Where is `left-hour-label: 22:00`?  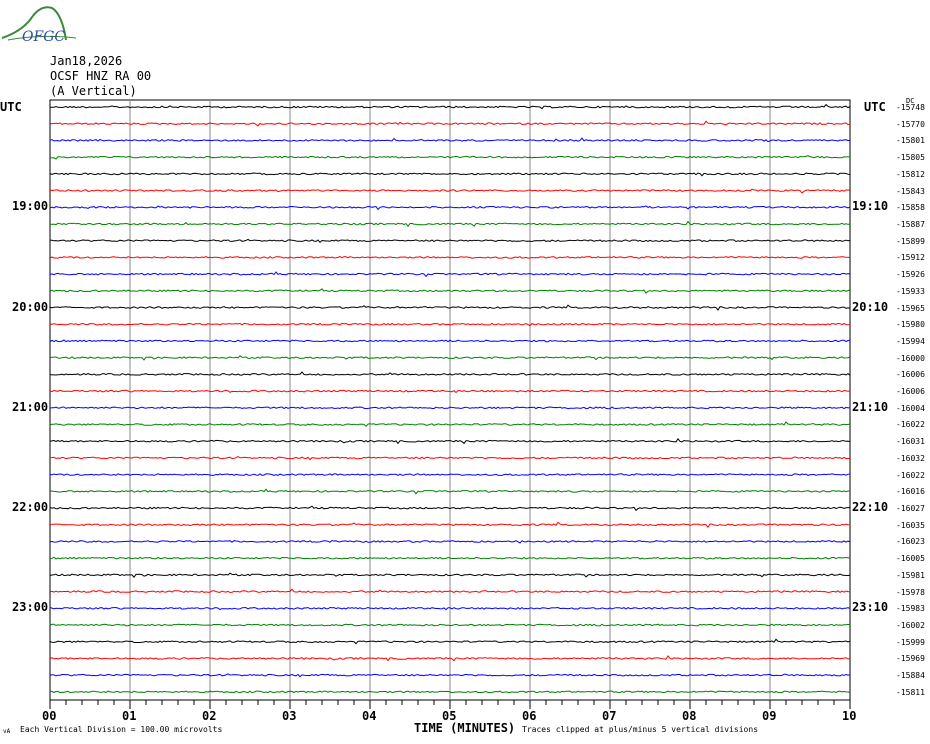
left-hour-label: 22:00 is located at coordinates (30, 507).